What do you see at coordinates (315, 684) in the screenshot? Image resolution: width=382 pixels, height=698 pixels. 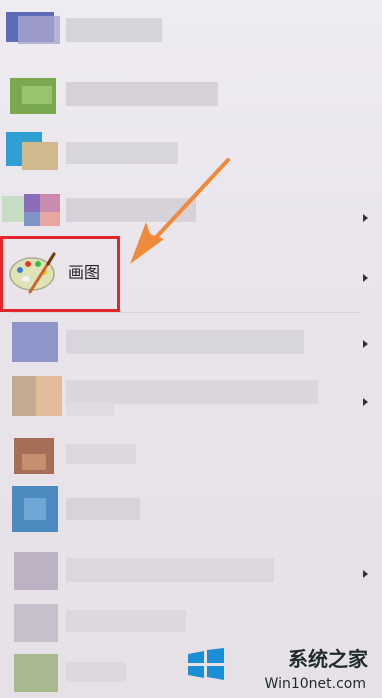 I see `watermark-url: Win10net.com` at bounding box center [315, 684].